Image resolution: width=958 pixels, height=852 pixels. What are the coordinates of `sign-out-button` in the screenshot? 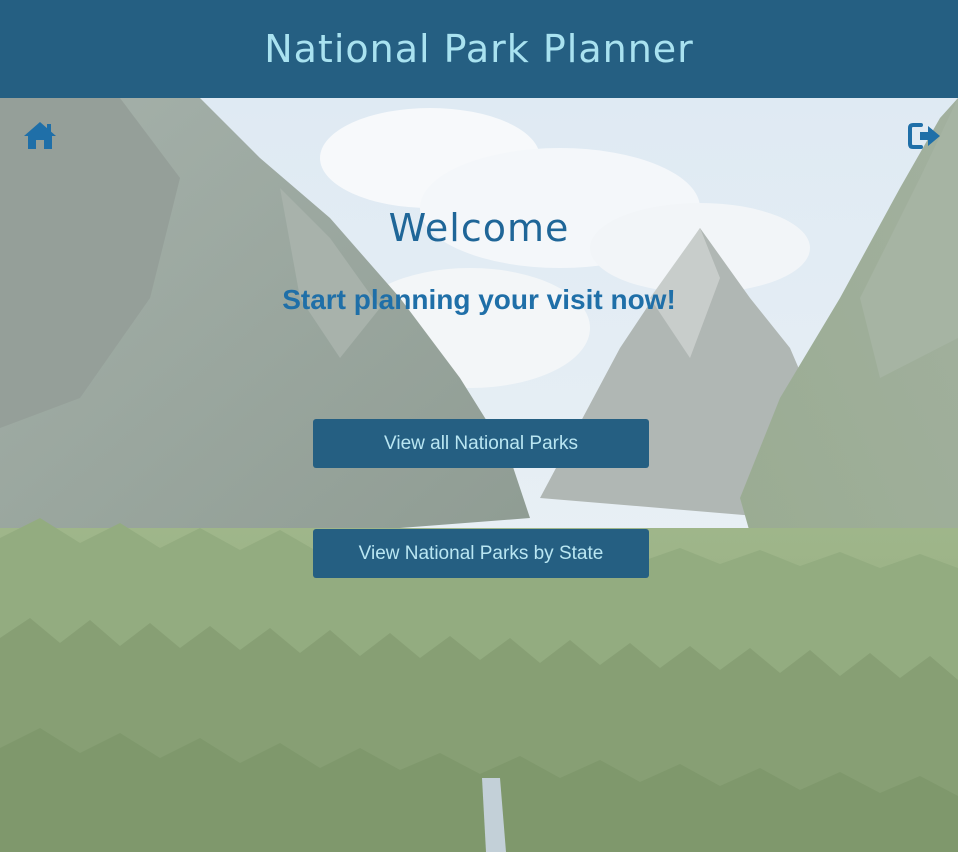 It's located at (926, 136).